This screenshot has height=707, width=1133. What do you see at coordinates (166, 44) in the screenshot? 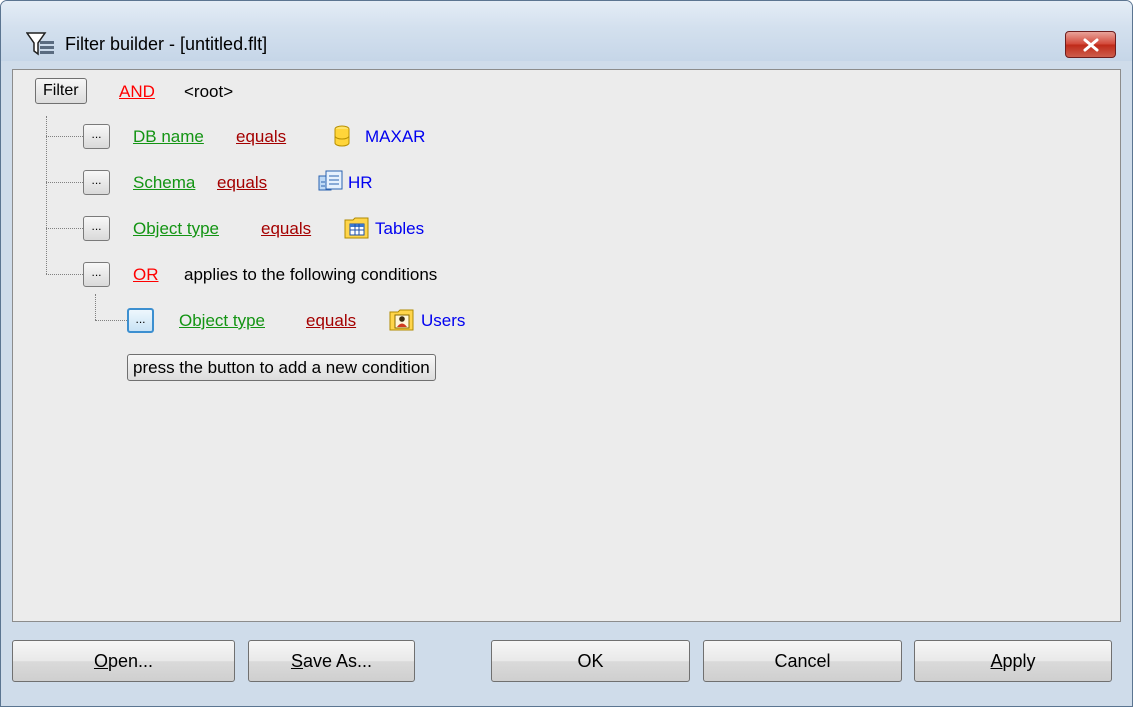
I see `window-title: Filter builder - [untitled.flt]` at bounding box center [166, 44].